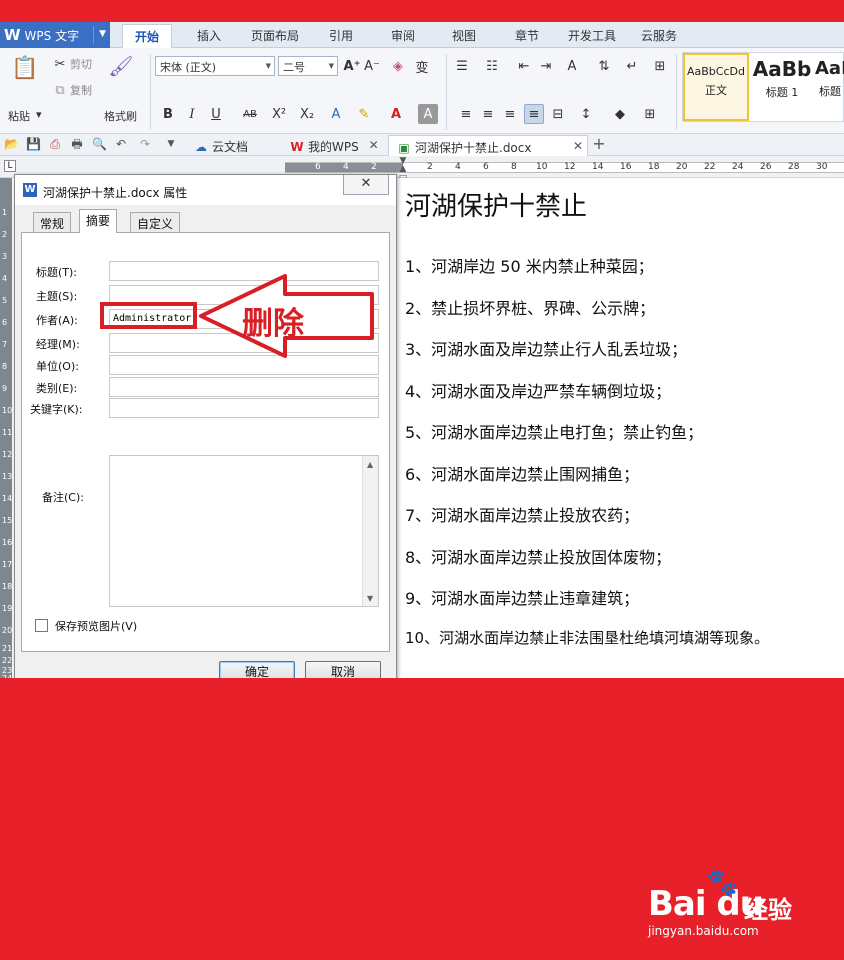 The image size is (844, 960). What do you see at coordinates (570, 167) in the screenshot?
I see `ruler-number: 12` at bounding box center [570, 167].